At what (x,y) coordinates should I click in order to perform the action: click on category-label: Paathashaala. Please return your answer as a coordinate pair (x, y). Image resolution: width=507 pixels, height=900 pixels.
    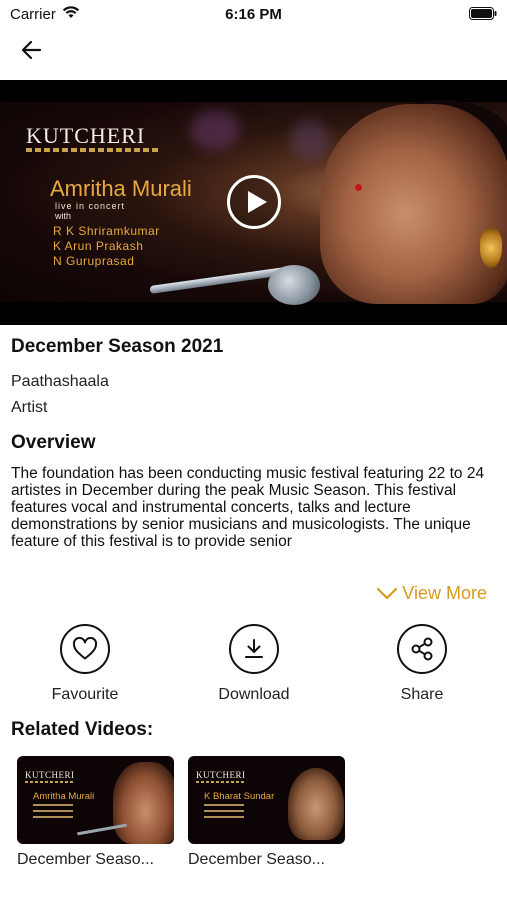
    Looking at the image, I should click on (60, 381).